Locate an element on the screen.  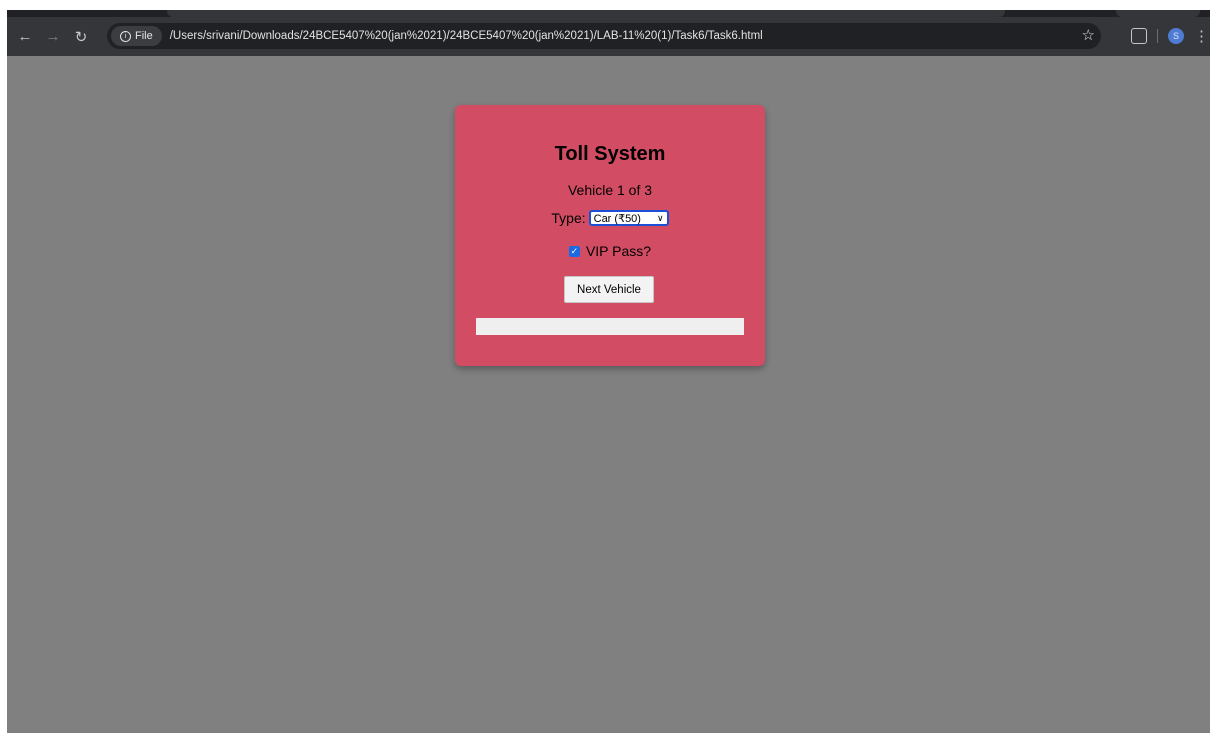
tab-strip is located at coordinates (608, 13).